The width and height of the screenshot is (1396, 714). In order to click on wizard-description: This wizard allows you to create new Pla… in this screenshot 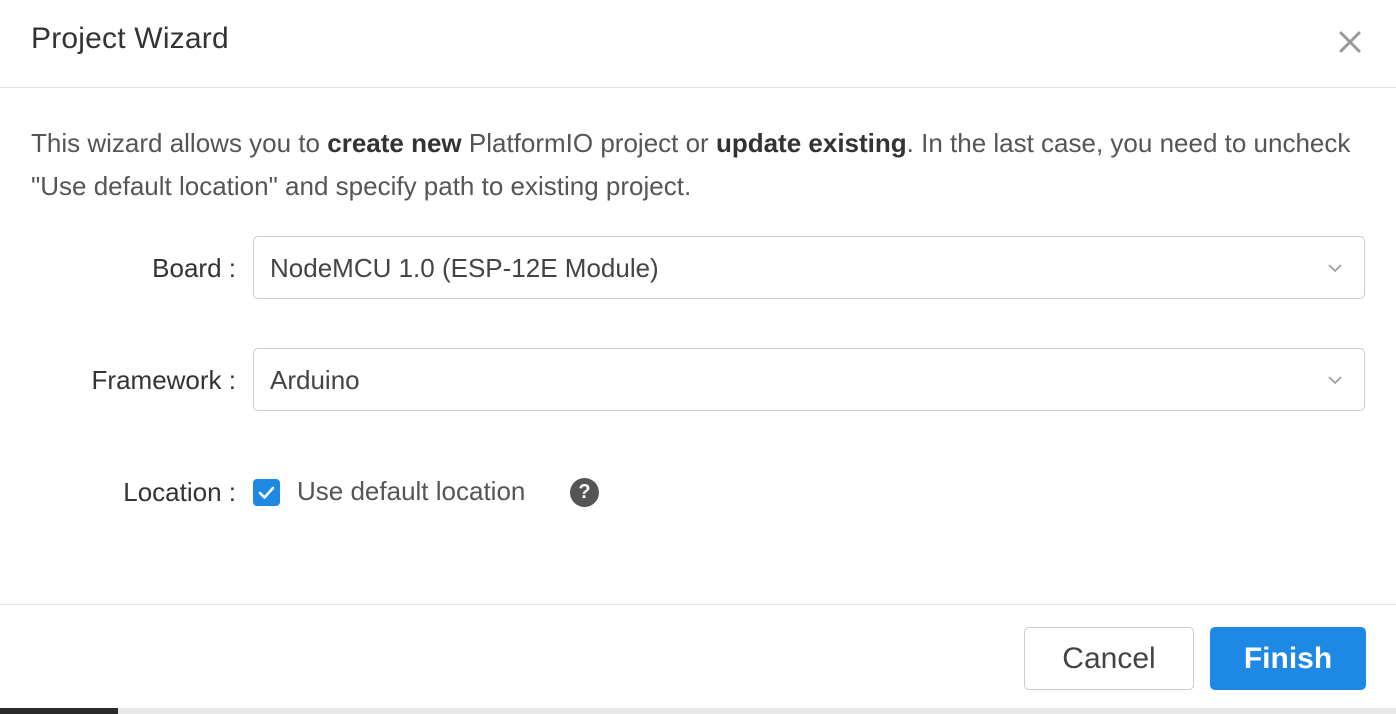, I will do `click(696, 165)`.